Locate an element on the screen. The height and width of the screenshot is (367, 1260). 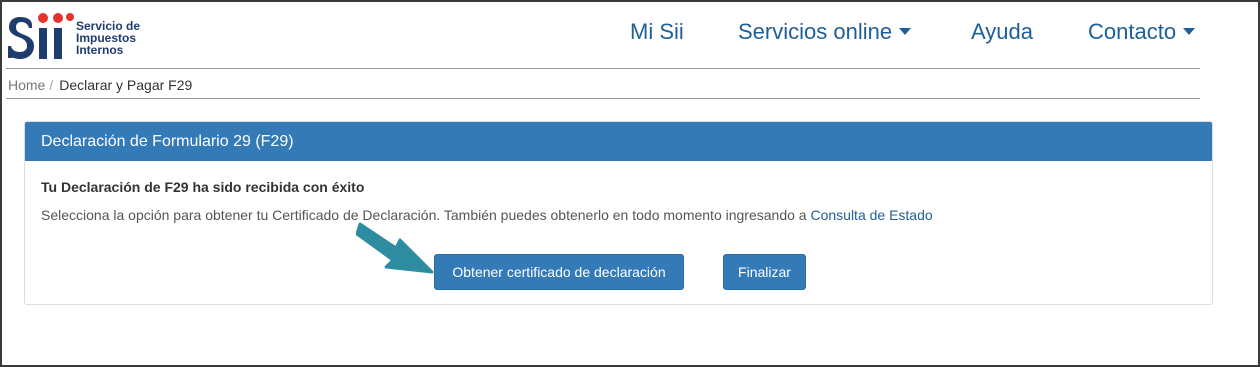
nav-servicios-online: Servicios online is located at coordinates (825, 32).